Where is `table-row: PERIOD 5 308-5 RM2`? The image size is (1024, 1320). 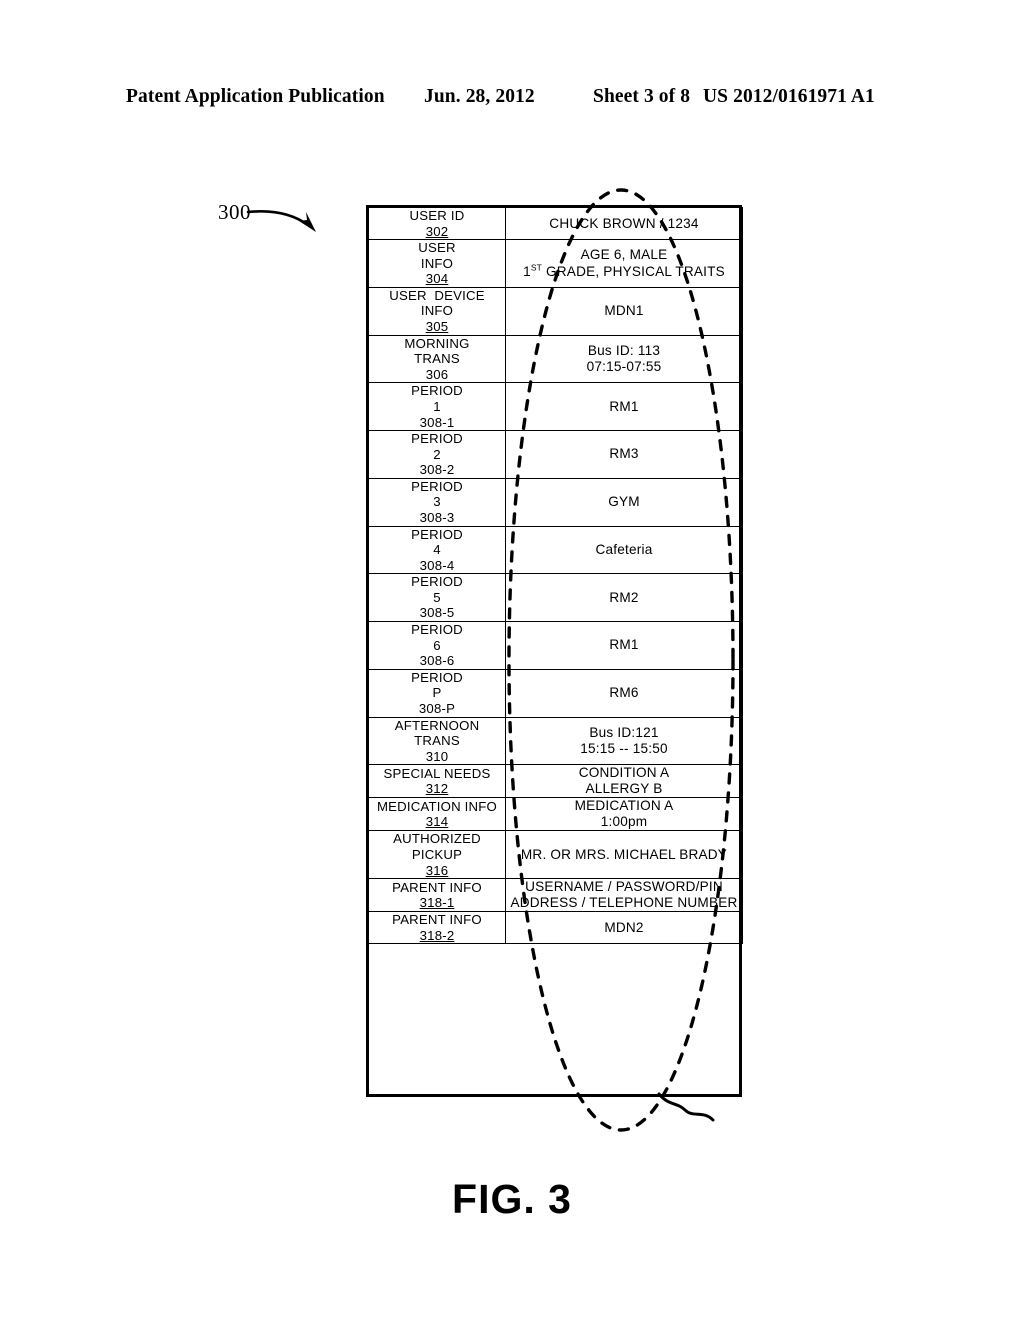 table-row: PERIOD 5 308-5 RM2 is located at coordinates (555, 598).